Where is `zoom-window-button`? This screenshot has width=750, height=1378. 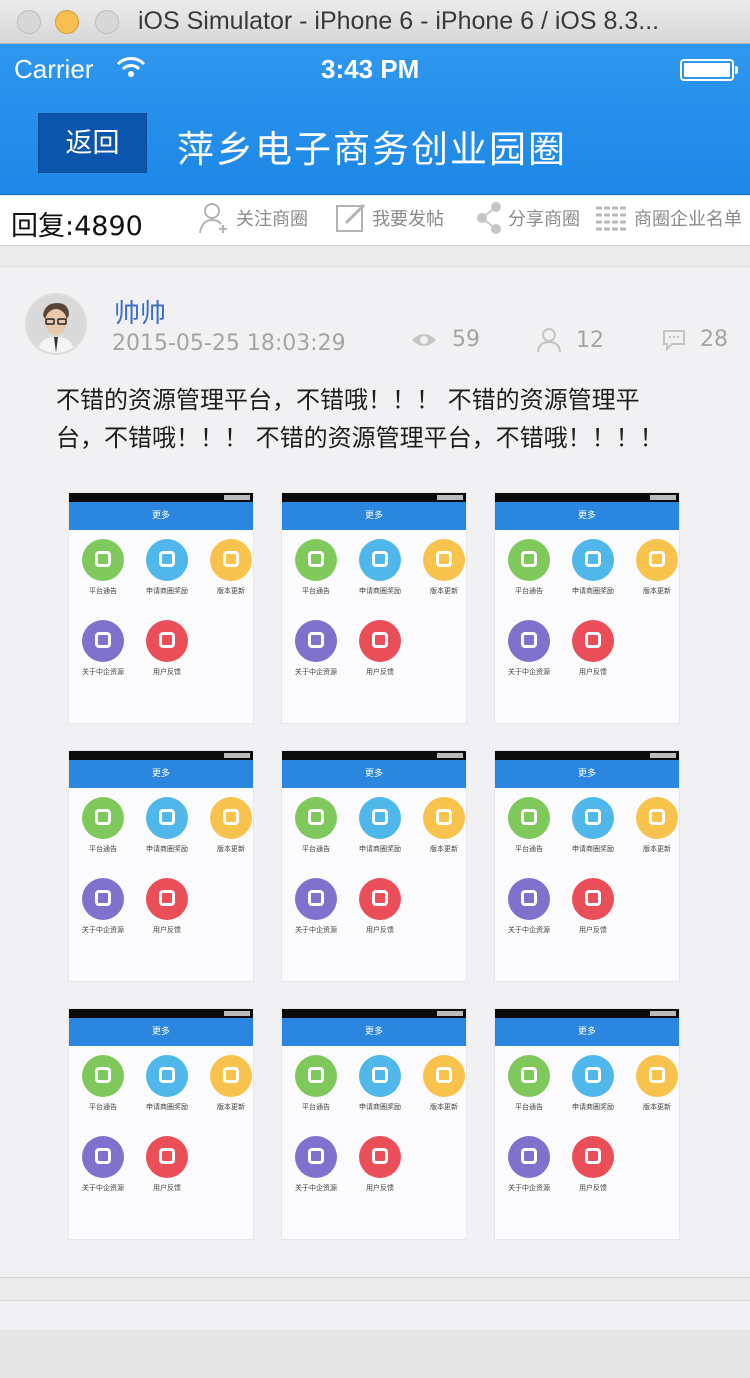
zoom-window-button is located at coordinates (107, 22).